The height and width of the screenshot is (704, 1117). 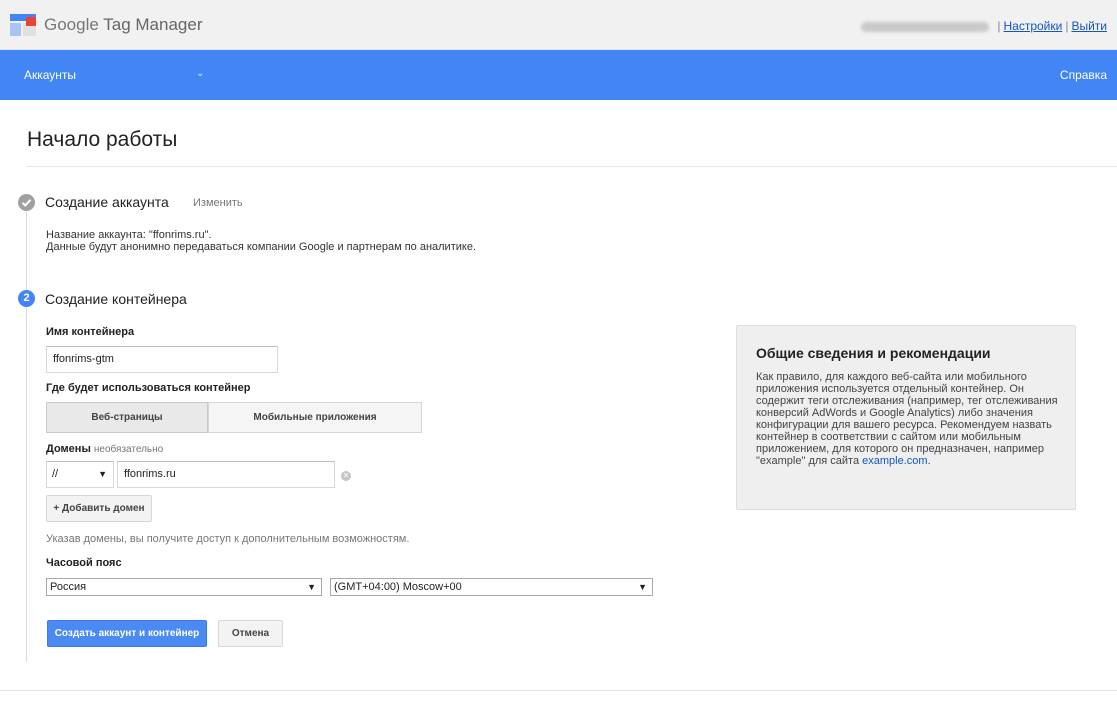 What do you see at coordinates (116, 299) in the screenshot?
I see `step2-title: Создание контейнера` at bounding box center [116, 299].